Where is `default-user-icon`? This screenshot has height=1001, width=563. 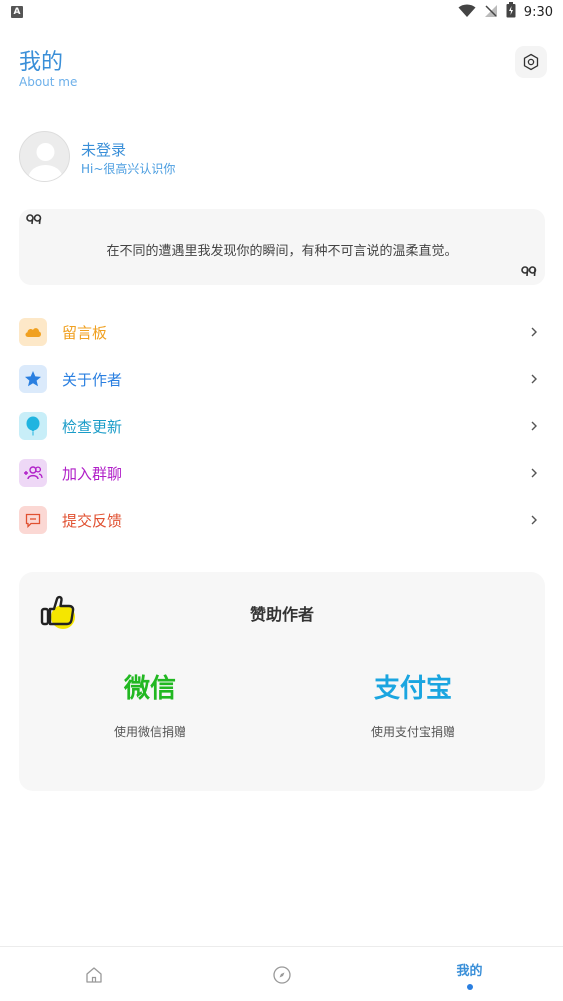
default-user-icon is located at coordinates (45, 162).